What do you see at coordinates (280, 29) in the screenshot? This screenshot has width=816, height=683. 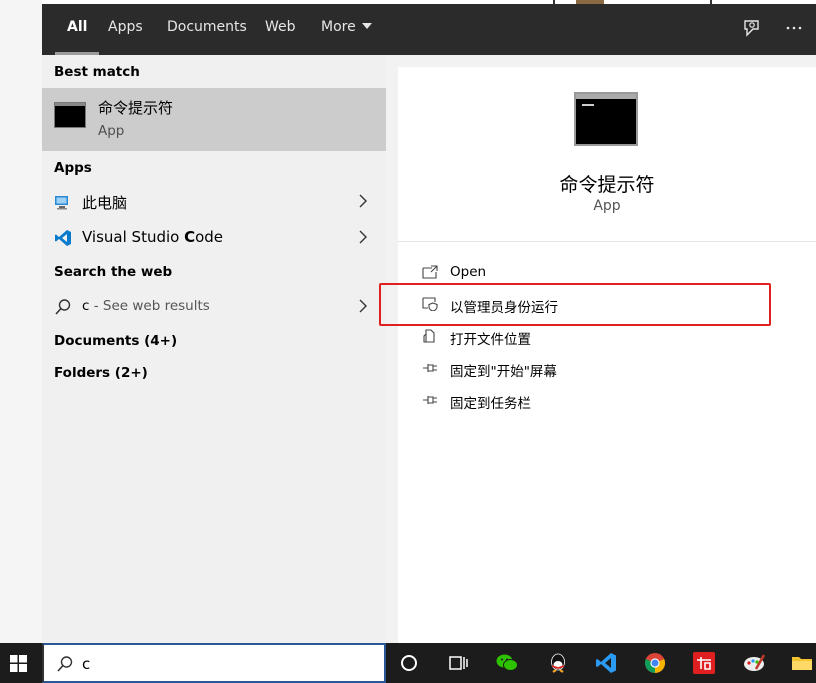 I see `tab-web: Web` at bounding box center [280, 29].